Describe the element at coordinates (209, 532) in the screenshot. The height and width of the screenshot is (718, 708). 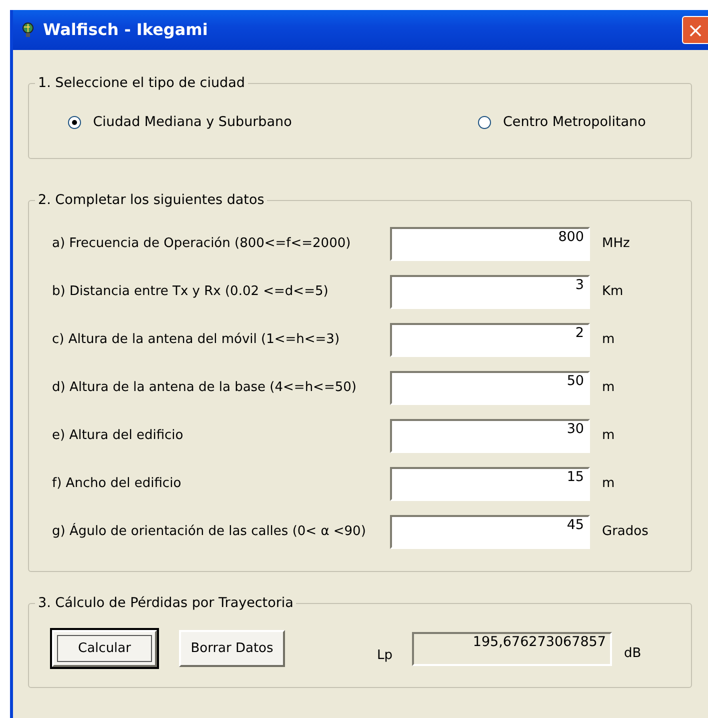
I see `field-label: g) Águlo de orientación de las calles (0< α <90)` at that location.